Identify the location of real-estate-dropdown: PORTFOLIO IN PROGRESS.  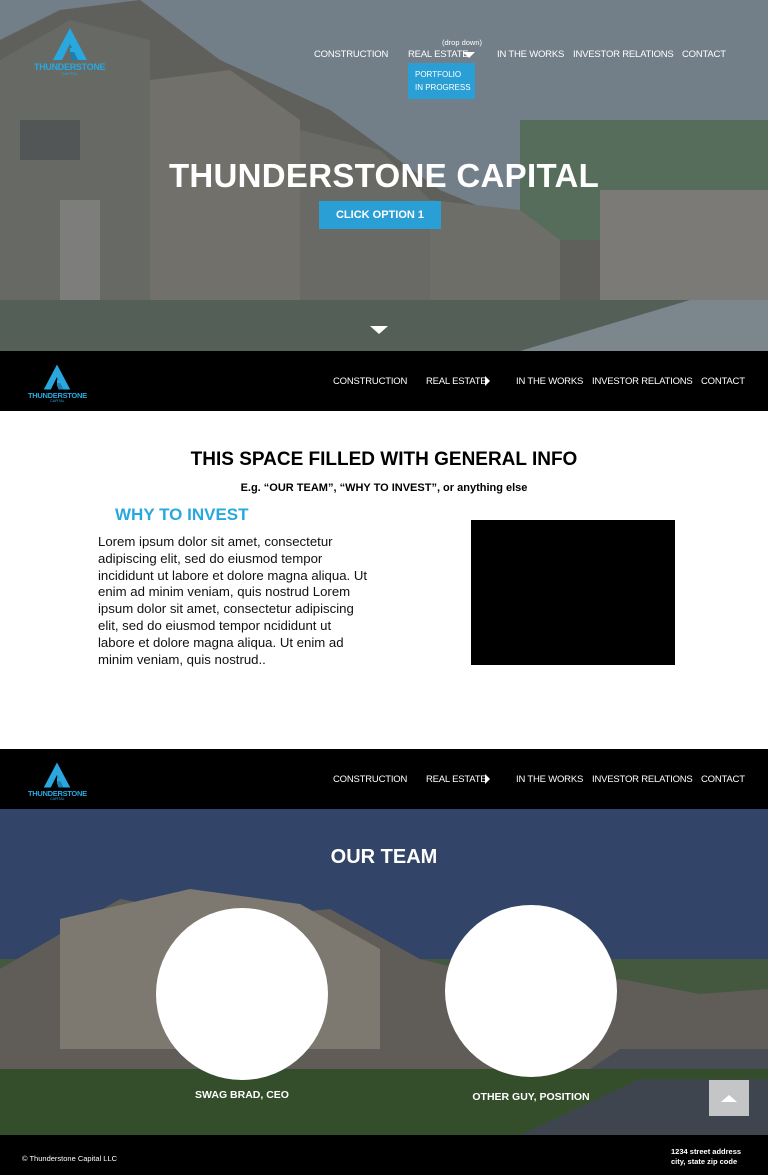
(441, 81).